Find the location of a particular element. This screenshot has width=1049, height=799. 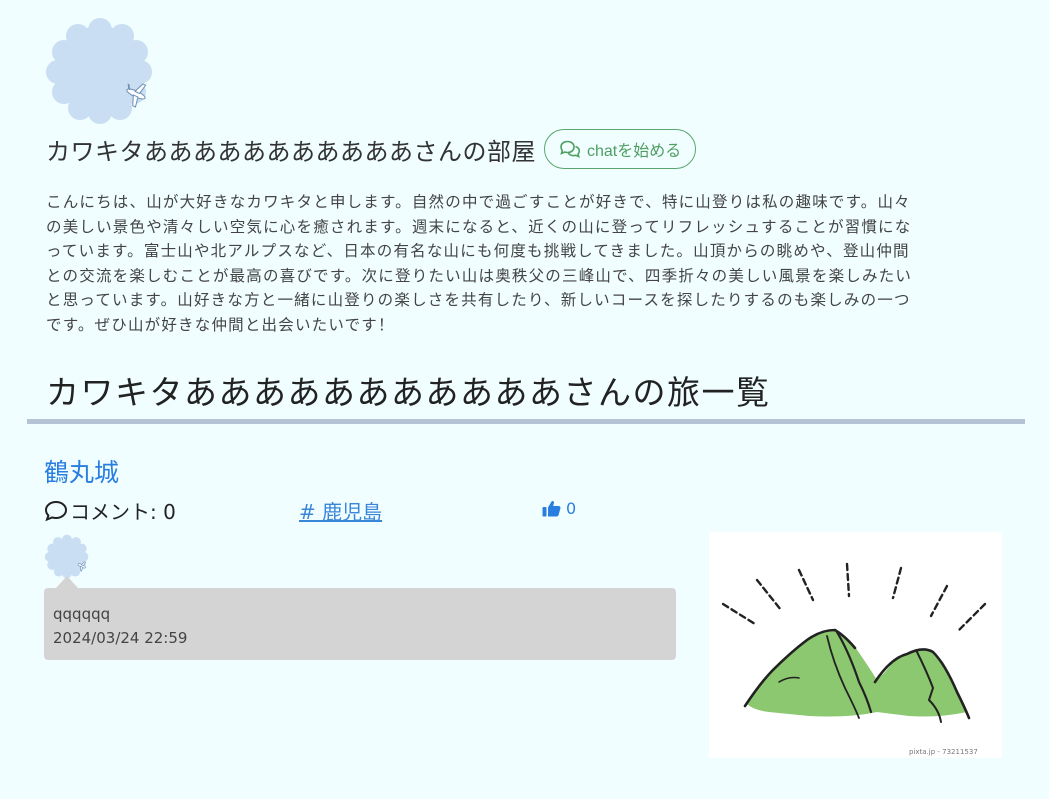

trip-meta: コメント: 0 # 鹿児島 0 is located at coordinates (344, 511).